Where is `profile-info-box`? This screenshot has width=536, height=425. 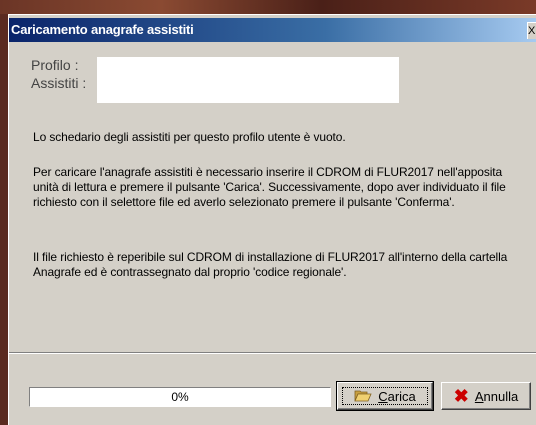 profile-info-box is located at coordinates (248, 80).